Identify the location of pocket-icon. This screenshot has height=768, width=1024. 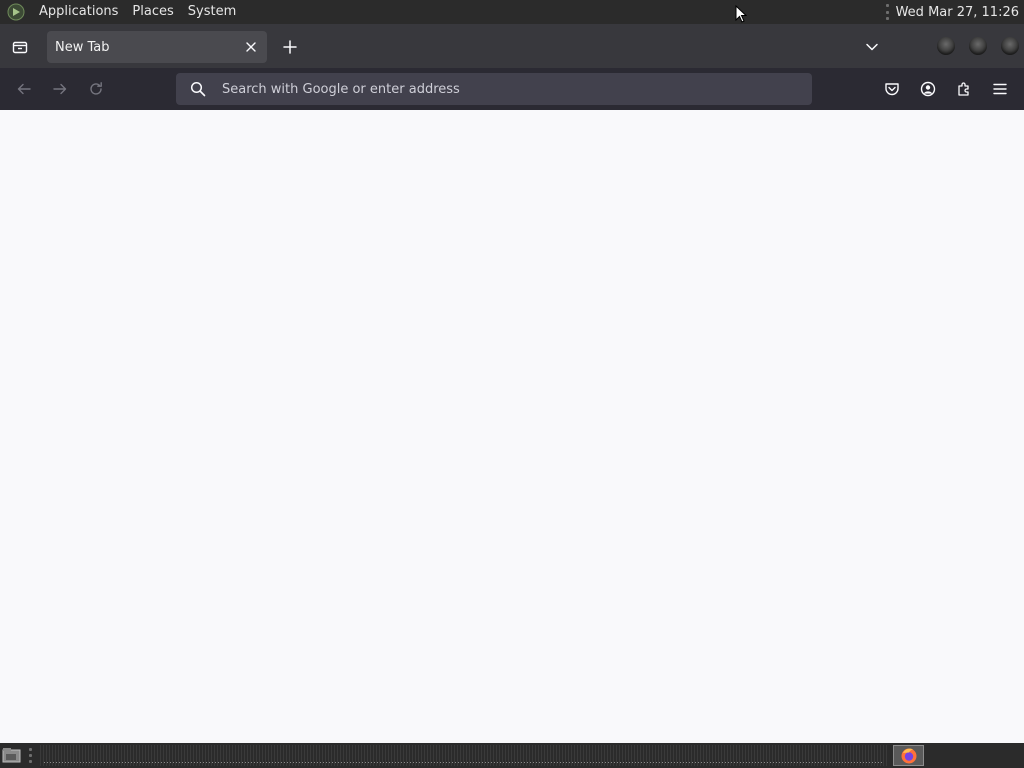
(892, 89).